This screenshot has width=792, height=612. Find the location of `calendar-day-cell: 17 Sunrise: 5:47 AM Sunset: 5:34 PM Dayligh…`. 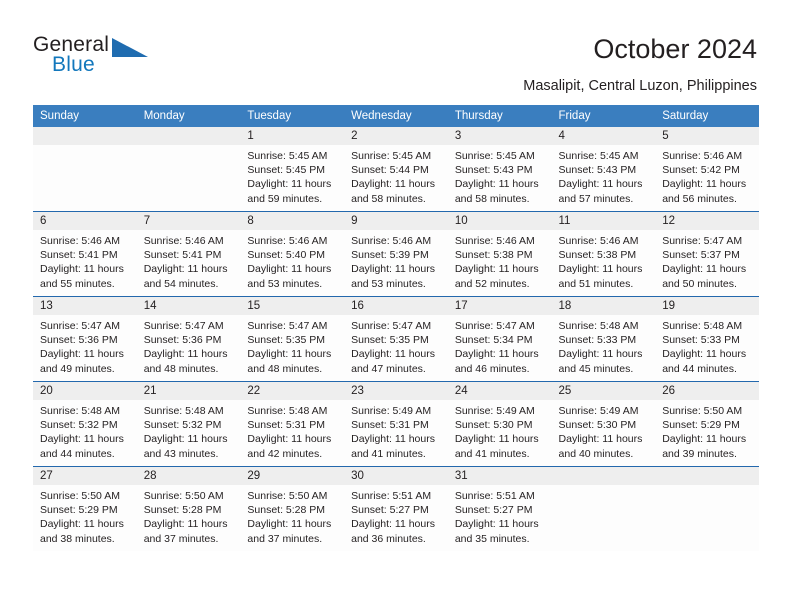

calendar-day-cell: 17 Sunrise: 5:47 AM Sunset: 5:34 PM Dayligh… is located at coordinates (499, 339).